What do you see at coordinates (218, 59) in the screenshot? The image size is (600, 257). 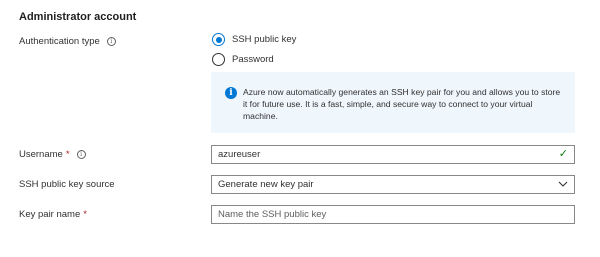 I see `radio-button` at bounding box center [218, 59].